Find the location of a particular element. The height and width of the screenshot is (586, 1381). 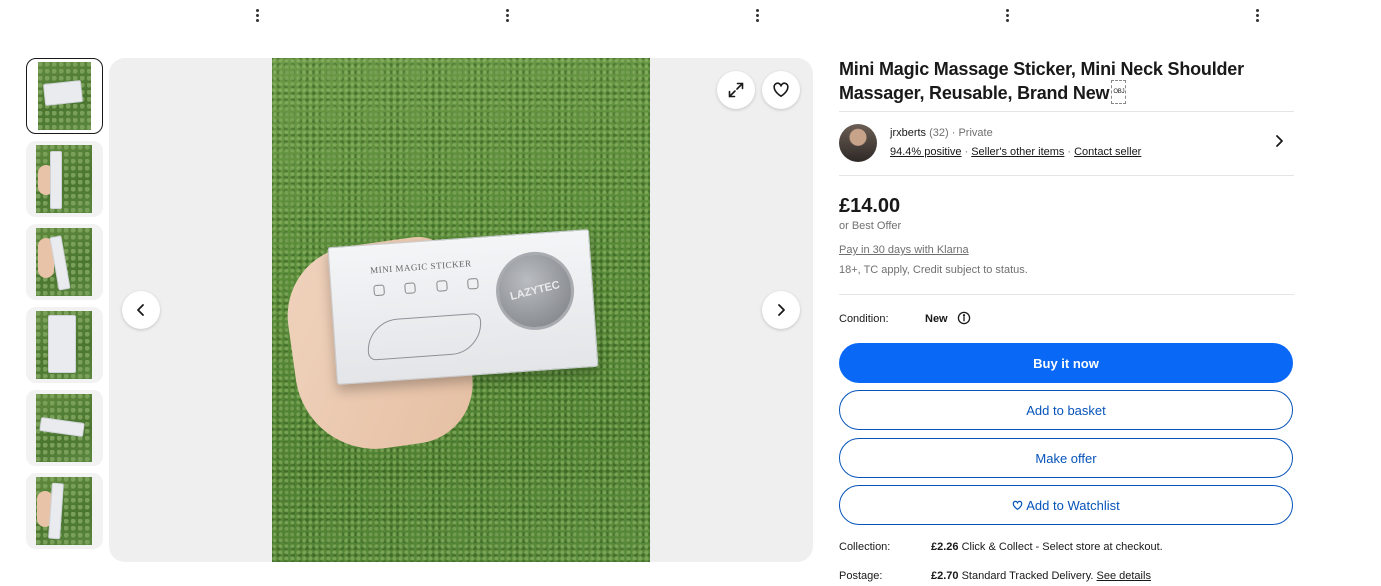

seller-feedback-count: (32) is located at coordinates (939, 133).